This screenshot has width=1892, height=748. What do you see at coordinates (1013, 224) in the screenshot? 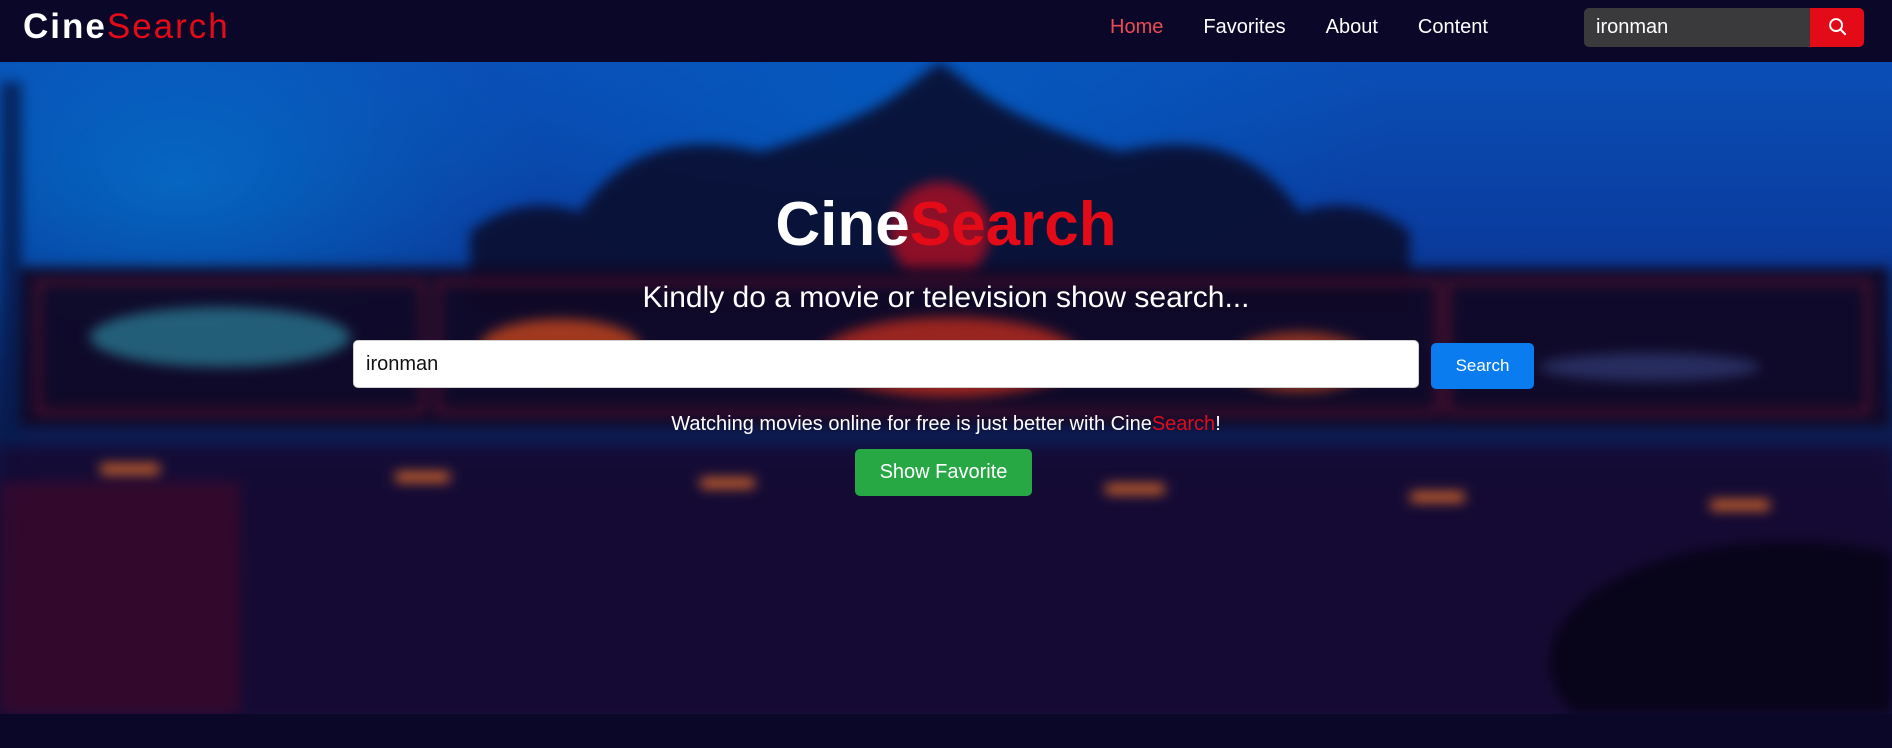
I see `hero-title-part2: Search` at bounding box center [1013, 224].